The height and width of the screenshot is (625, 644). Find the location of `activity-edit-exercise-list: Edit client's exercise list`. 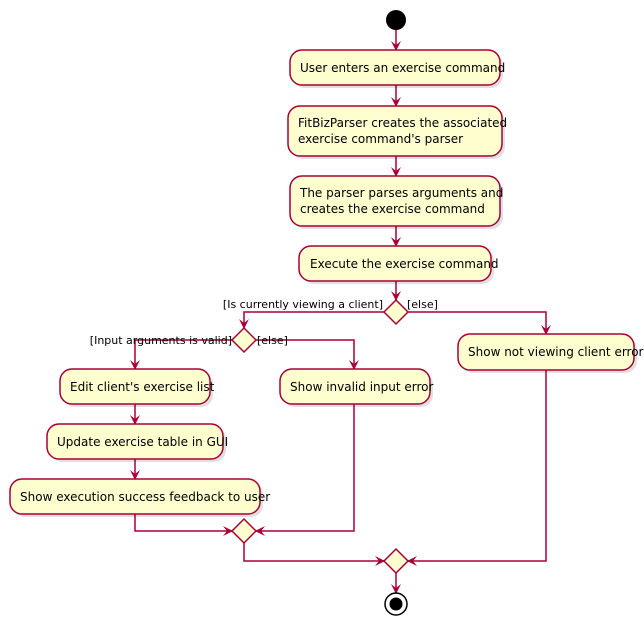

activity-edit-exercise-list: Edit client's exercise list is located at coordinates (137, 387).